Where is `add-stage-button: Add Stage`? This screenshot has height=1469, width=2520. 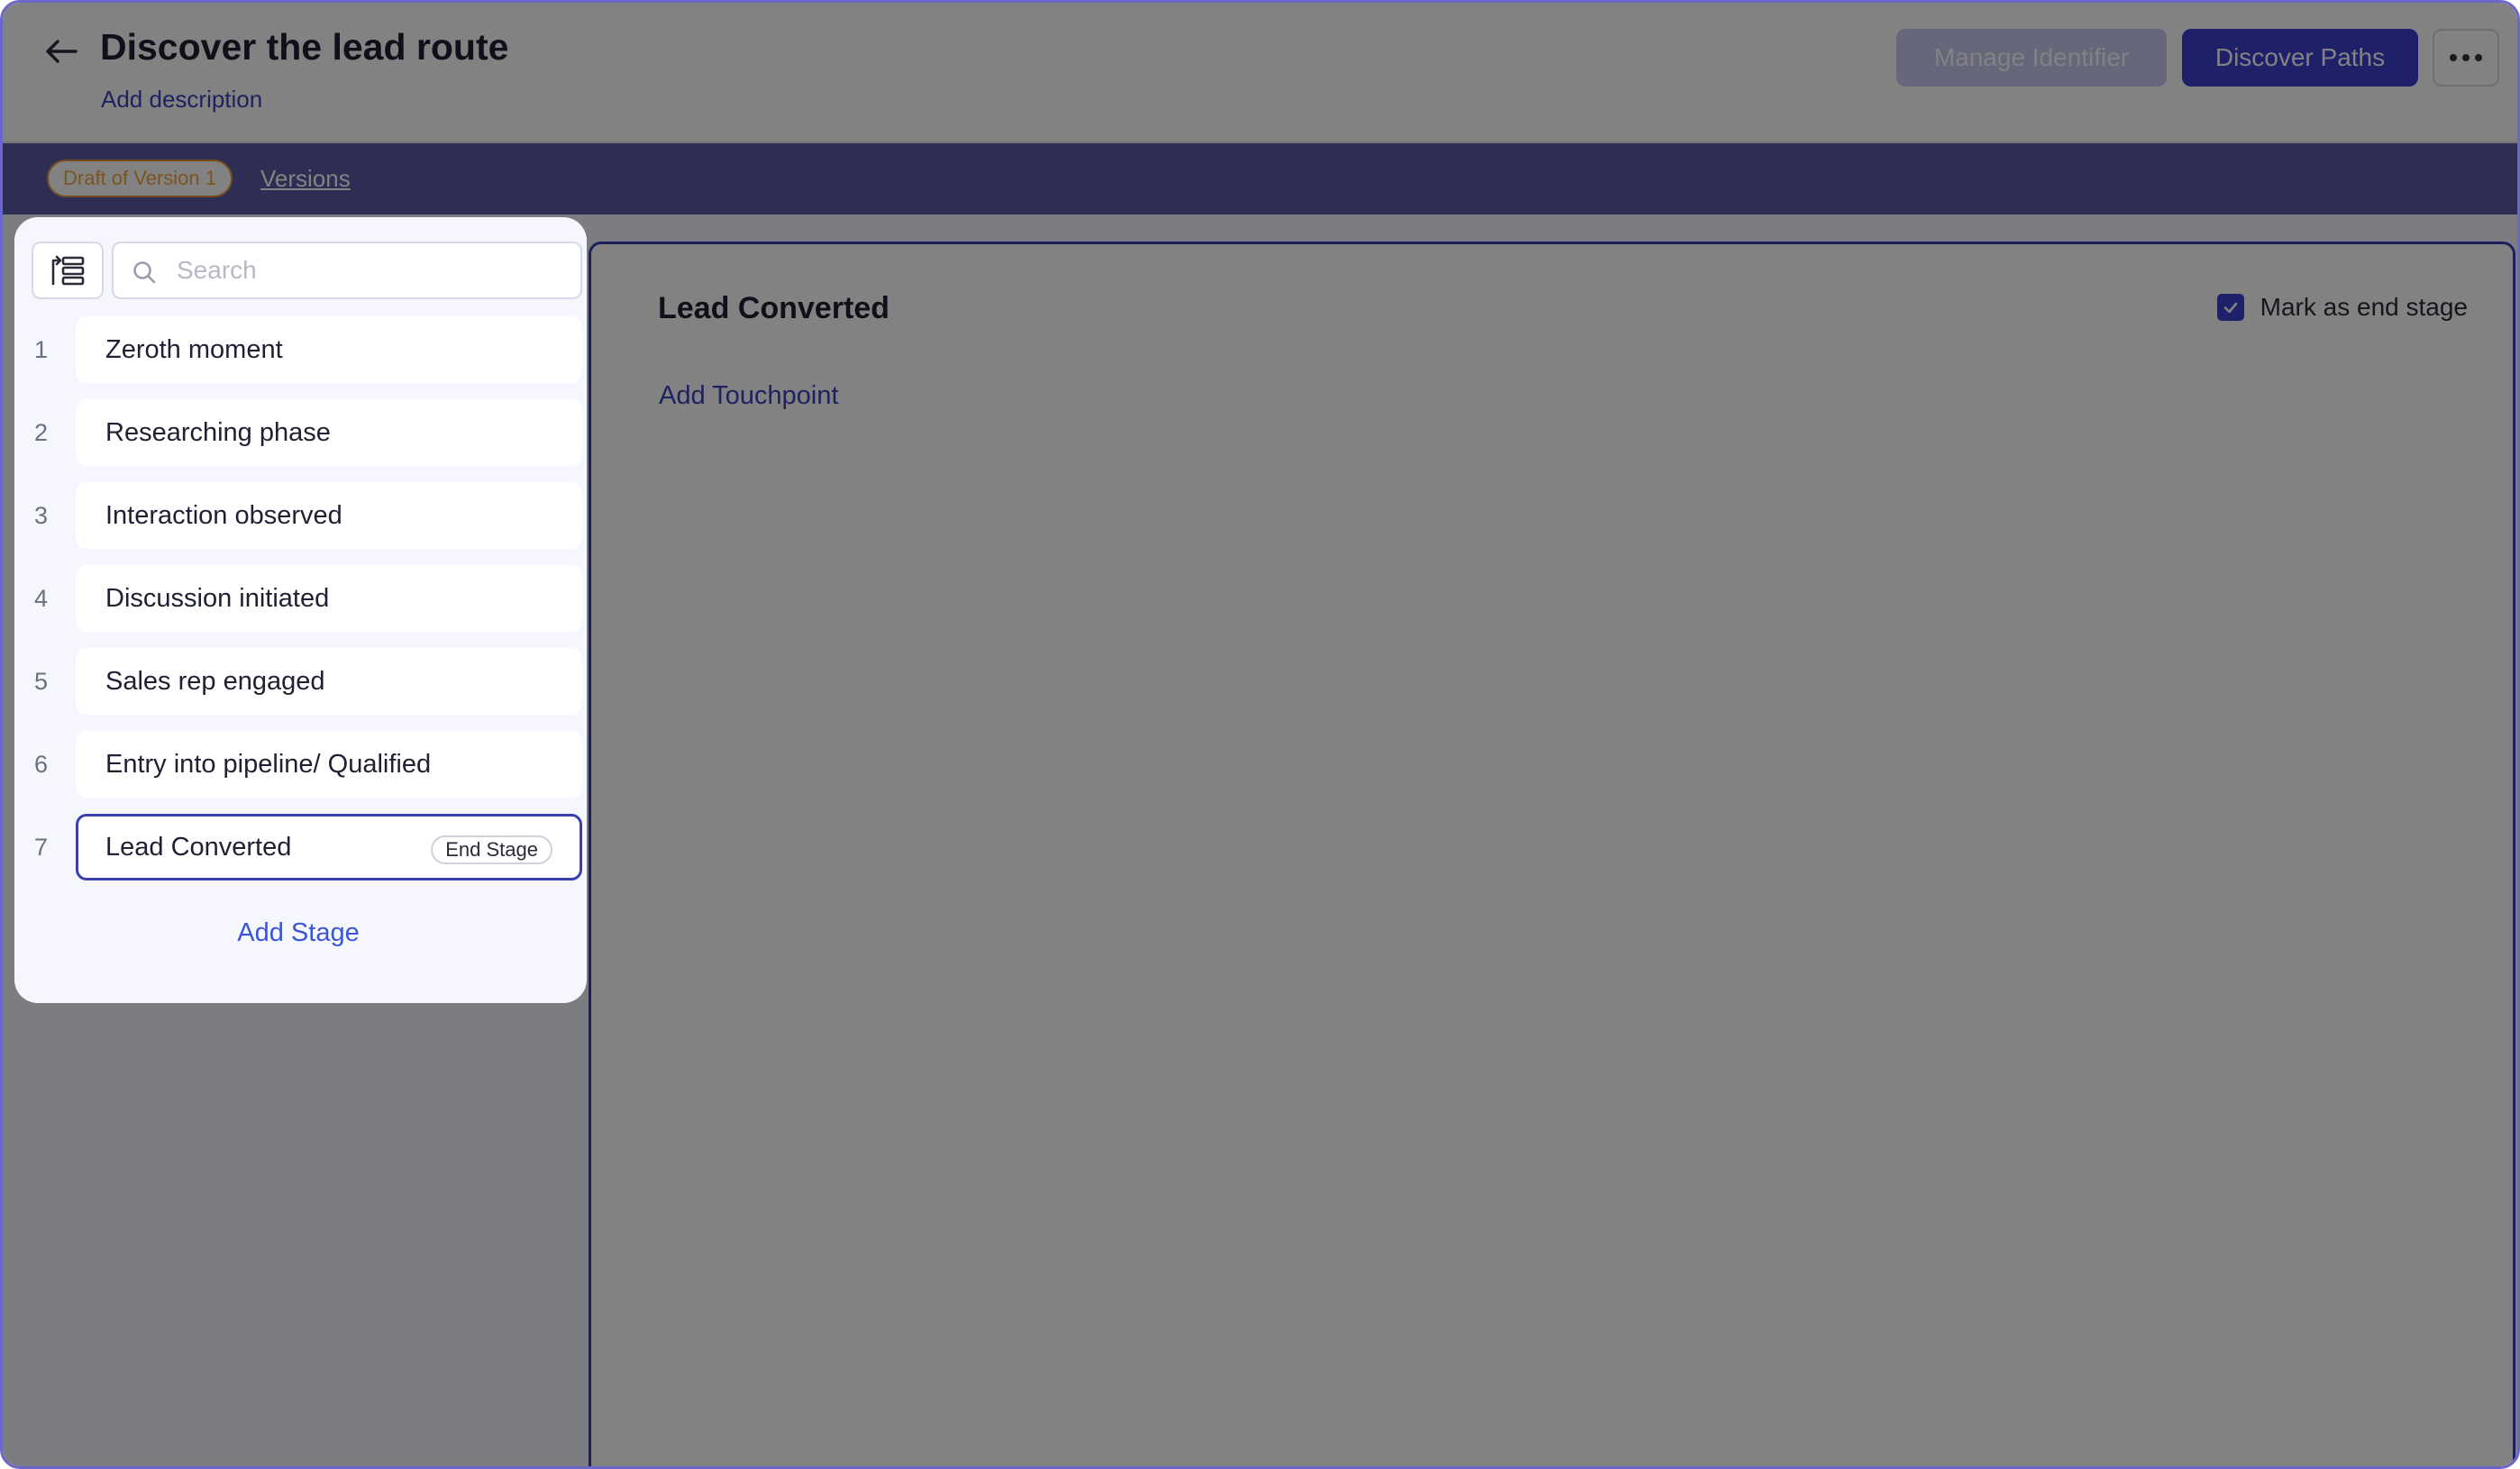 add-stage-button: Add Stage is located at coordinates (298, 933).